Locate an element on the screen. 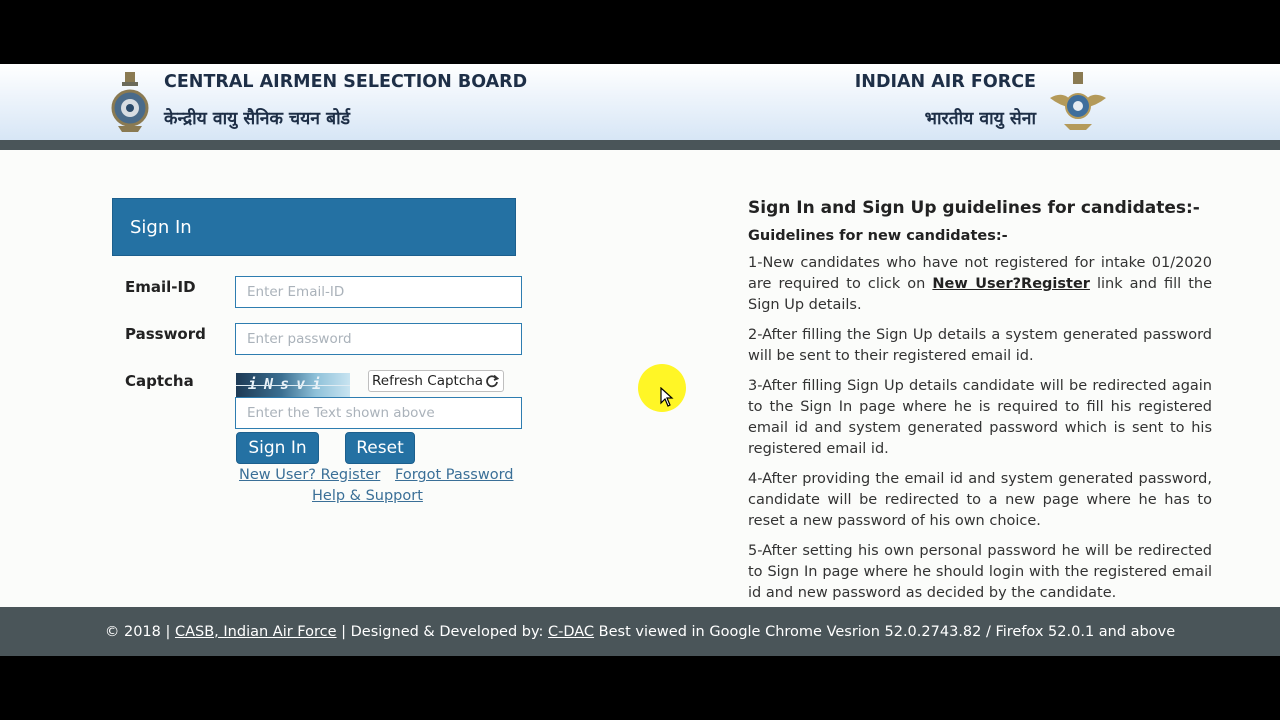  force-title-english: INDIAN AIR FORCE is located at coordinates (945, 82).